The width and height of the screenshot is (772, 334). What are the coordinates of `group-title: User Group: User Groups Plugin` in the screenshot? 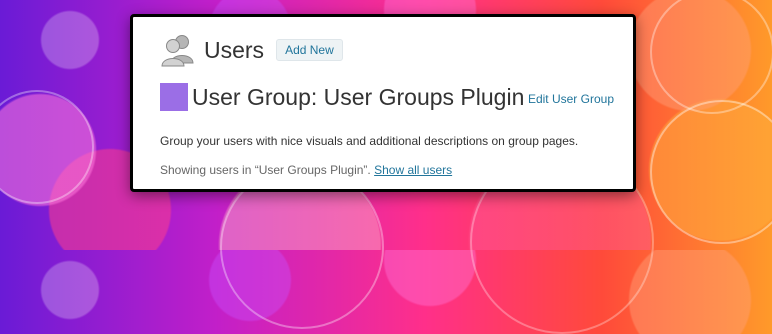 It's located at (358, 96).